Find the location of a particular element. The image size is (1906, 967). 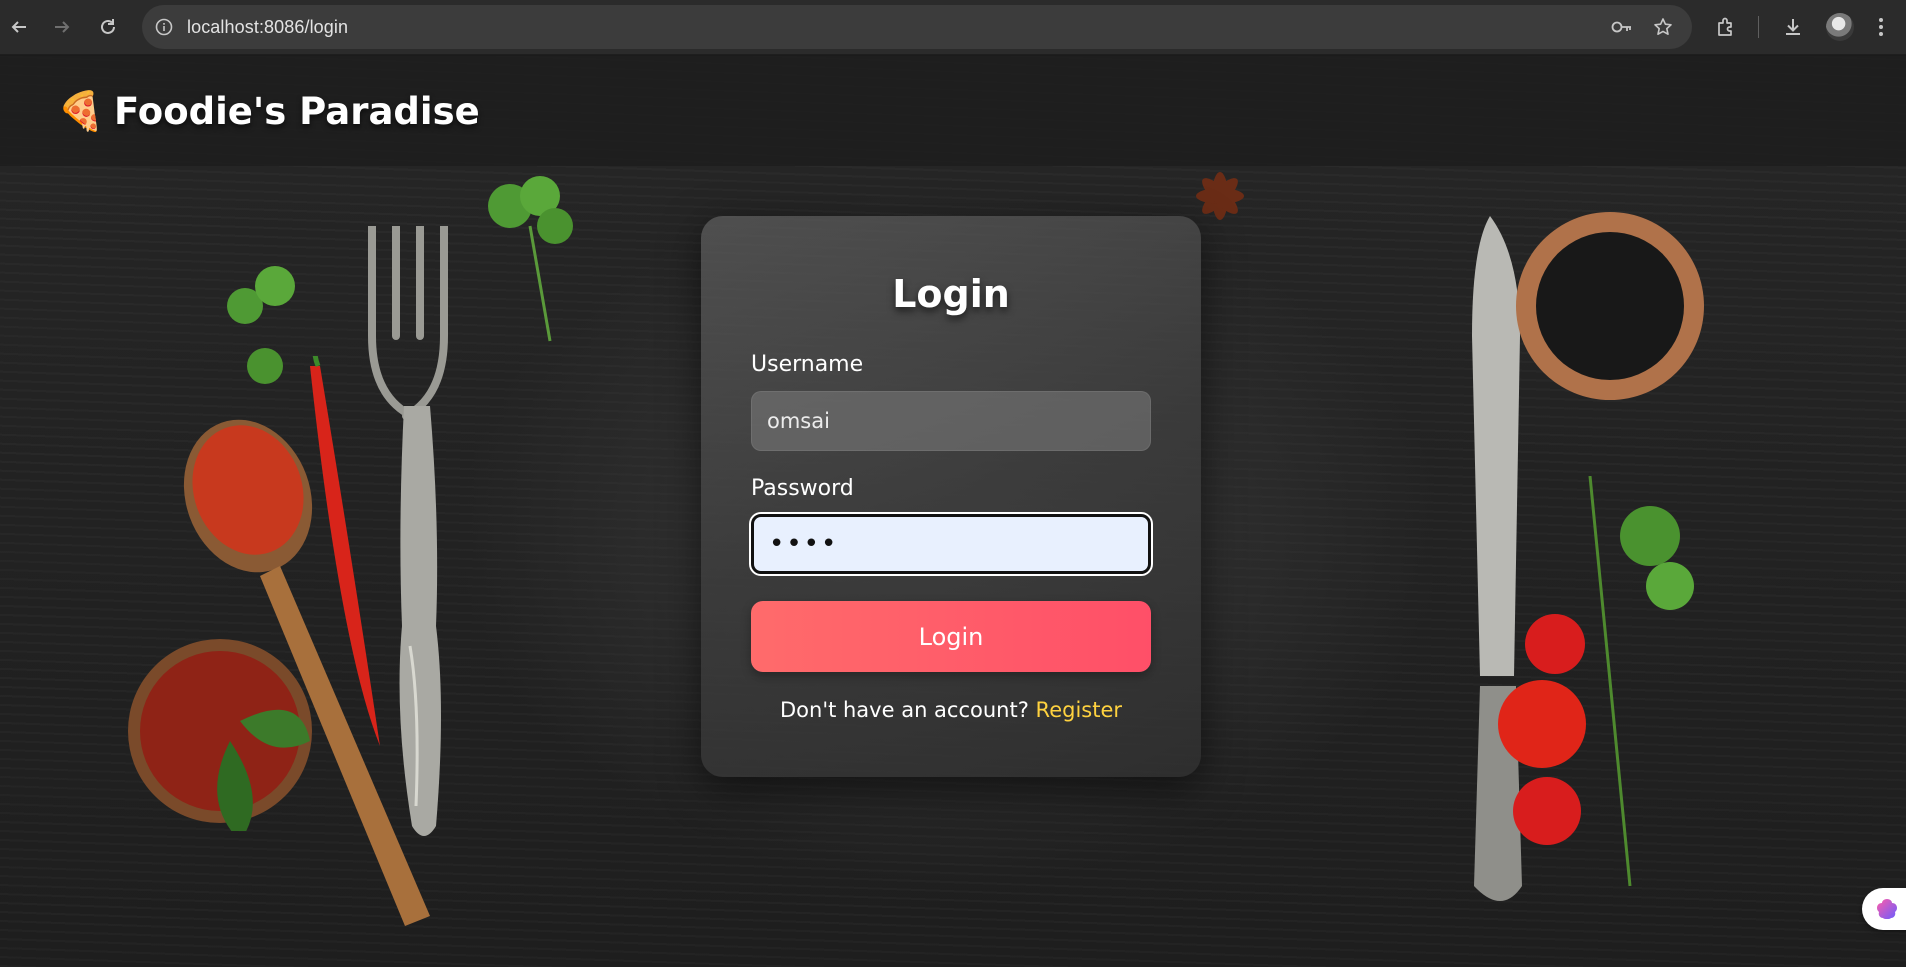

register-prompt: Don't have an account? Register is located at coordinates (951, 710).